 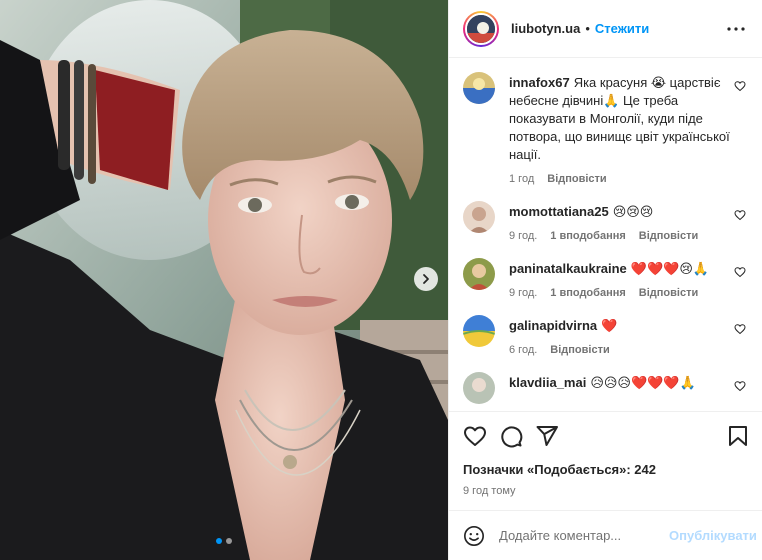 What do you see at coordinates (620, 336) in the screenshot?
I see `comment-body: galinapidvirna ❤️ 6 год. Відповісти` at bounding box center [620, 336].